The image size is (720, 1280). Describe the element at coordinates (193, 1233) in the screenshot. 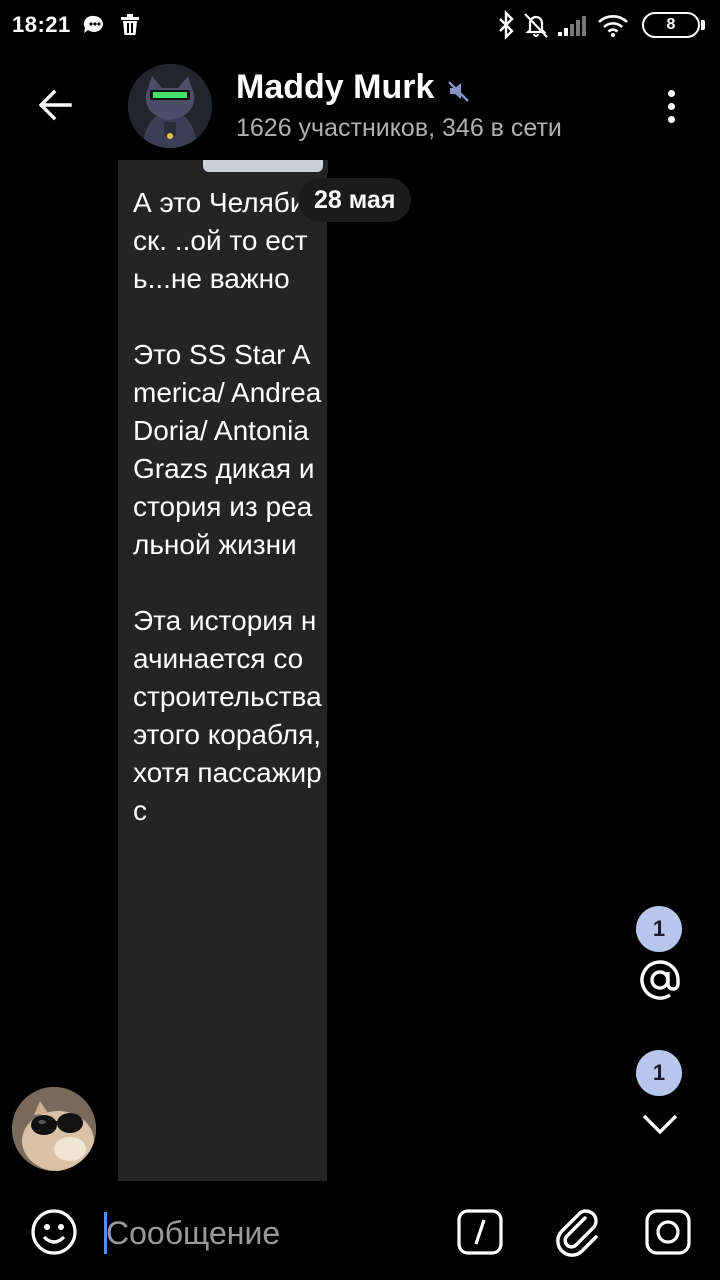

I see `message-input-placeholder: Сообщение` at that location.